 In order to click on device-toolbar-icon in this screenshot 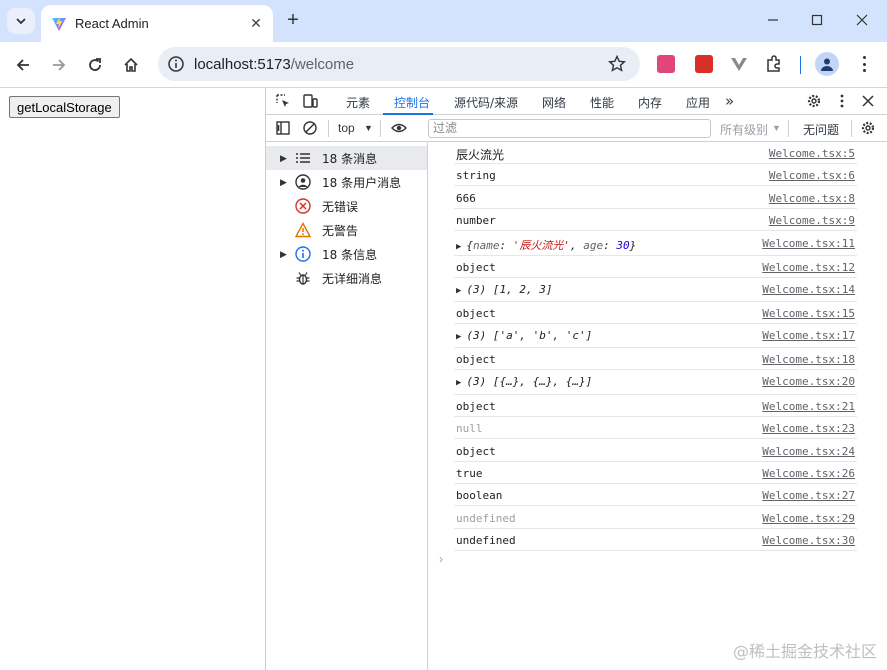, I will do `click(310, 101)`.